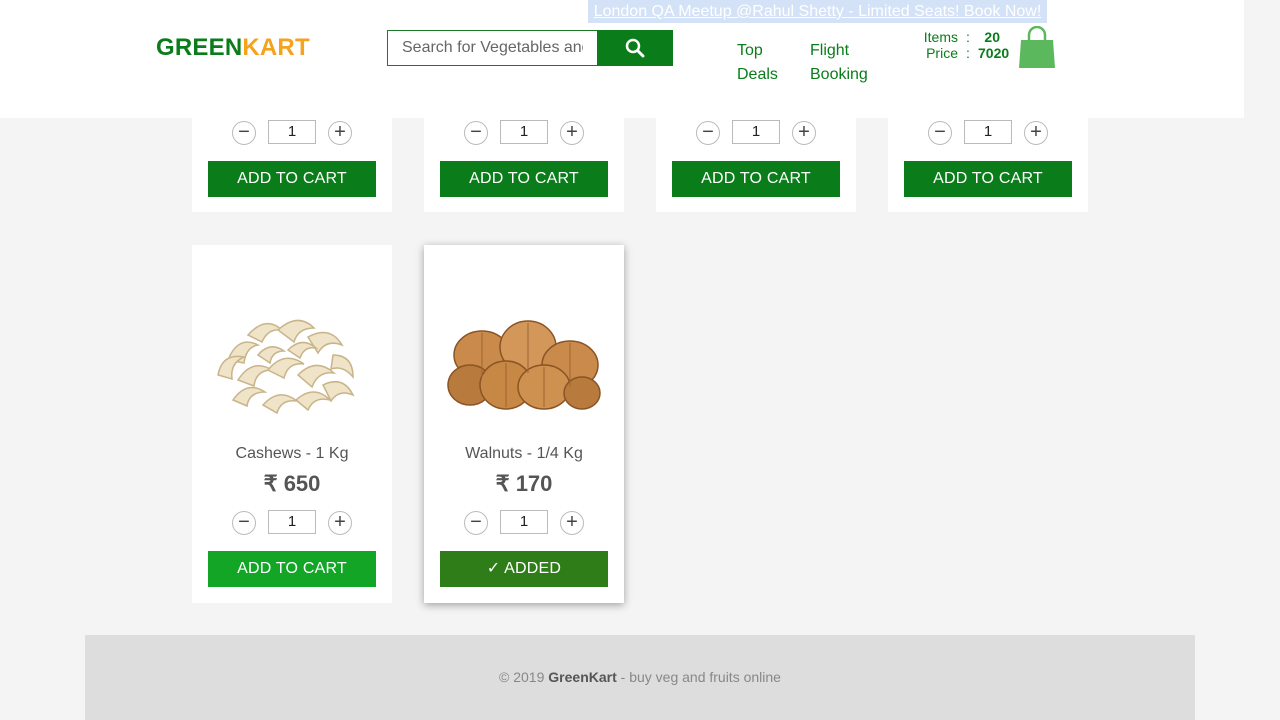 The image size is (1280, 720). Describe the element at coordinates (940, 37) in the screenshot. I see `cart-items-label: Items` at that location.